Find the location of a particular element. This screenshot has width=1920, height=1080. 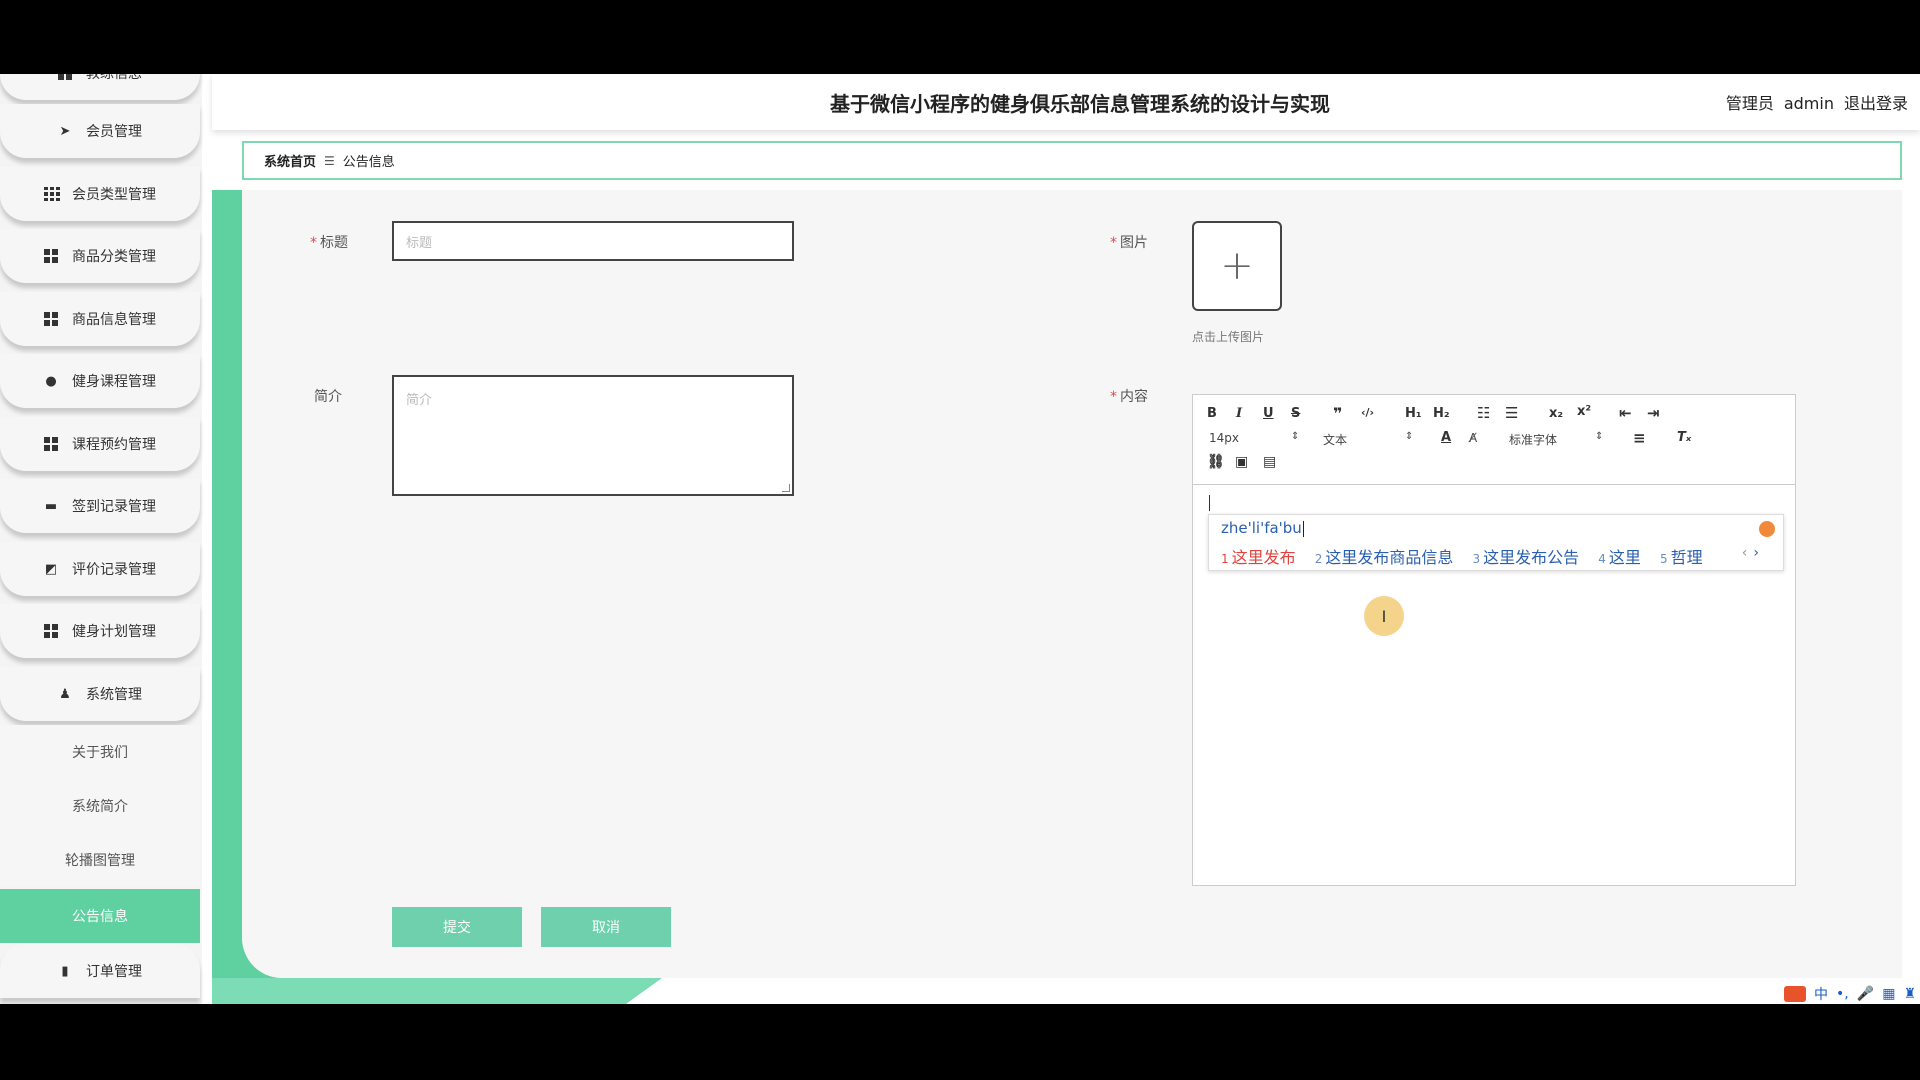

monitor-icon: ▬ is located at coordinates (51, 506).